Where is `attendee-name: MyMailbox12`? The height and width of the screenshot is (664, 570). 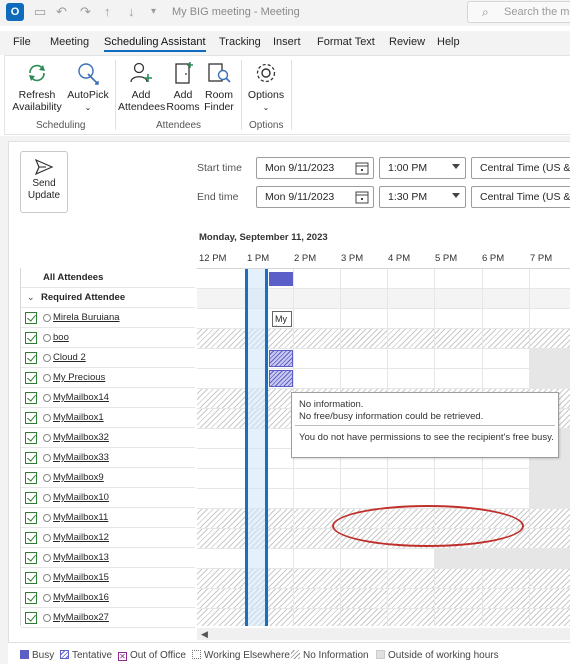 attendee-name: MyMailbox12 is located at coordinates (81, 537).